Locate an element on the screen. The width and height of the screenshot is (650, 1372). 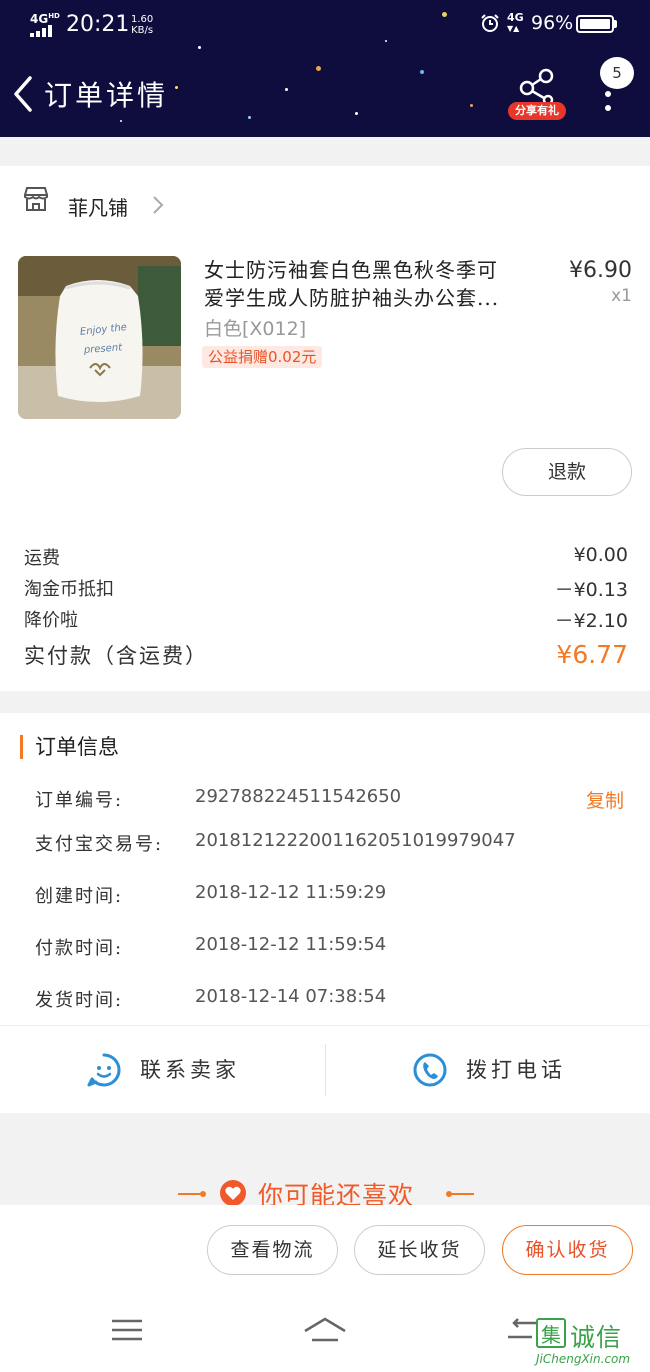
order-action-bar: 查看物流 延长收货 确认收货 is located at coordinates (325, 1250).